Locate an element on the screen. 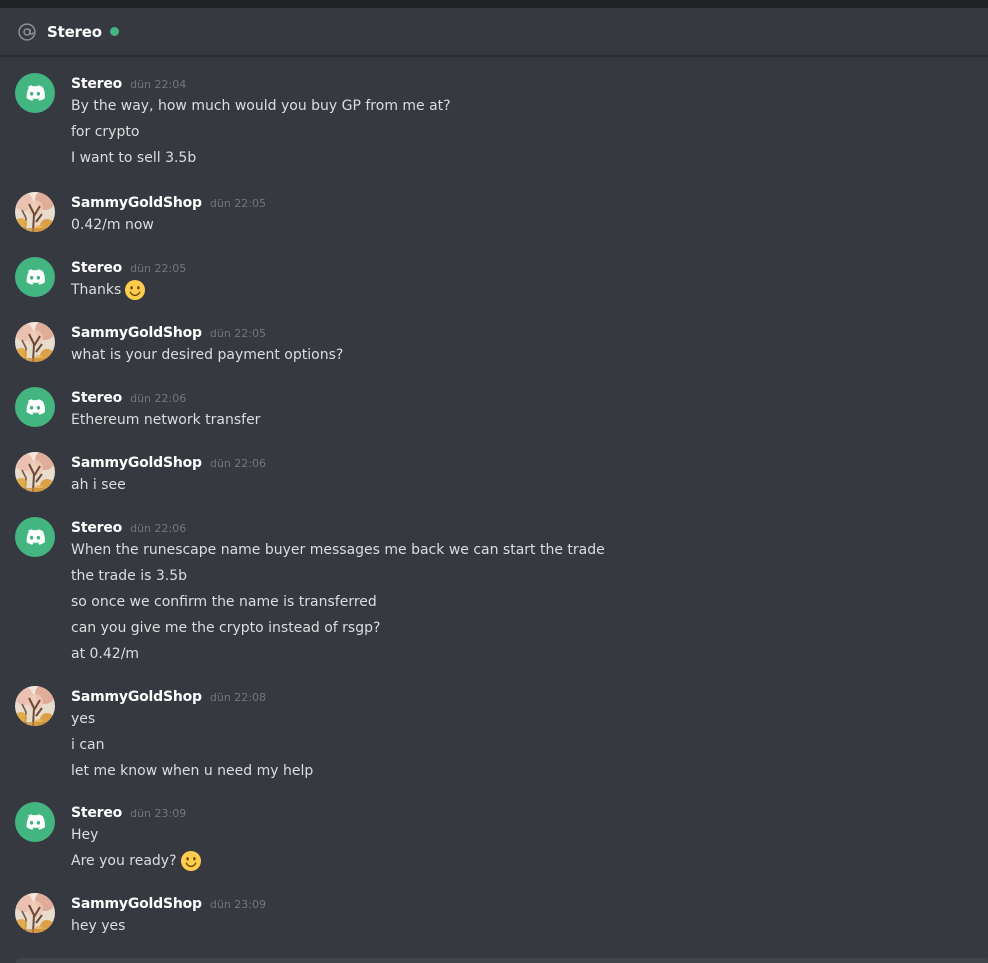 This screenshot has height=963, width=988. message-text-content: the trade is 3.5b is located at coordinates (129, 576).